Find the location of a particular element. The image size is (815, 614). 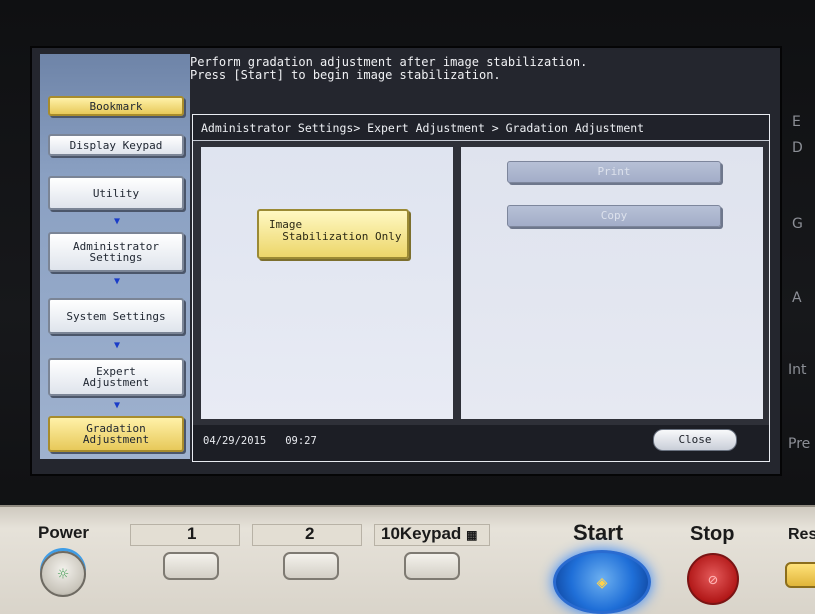

status-bar: 04/29/2015 09:27 Close is located at coordinates (481, 443).